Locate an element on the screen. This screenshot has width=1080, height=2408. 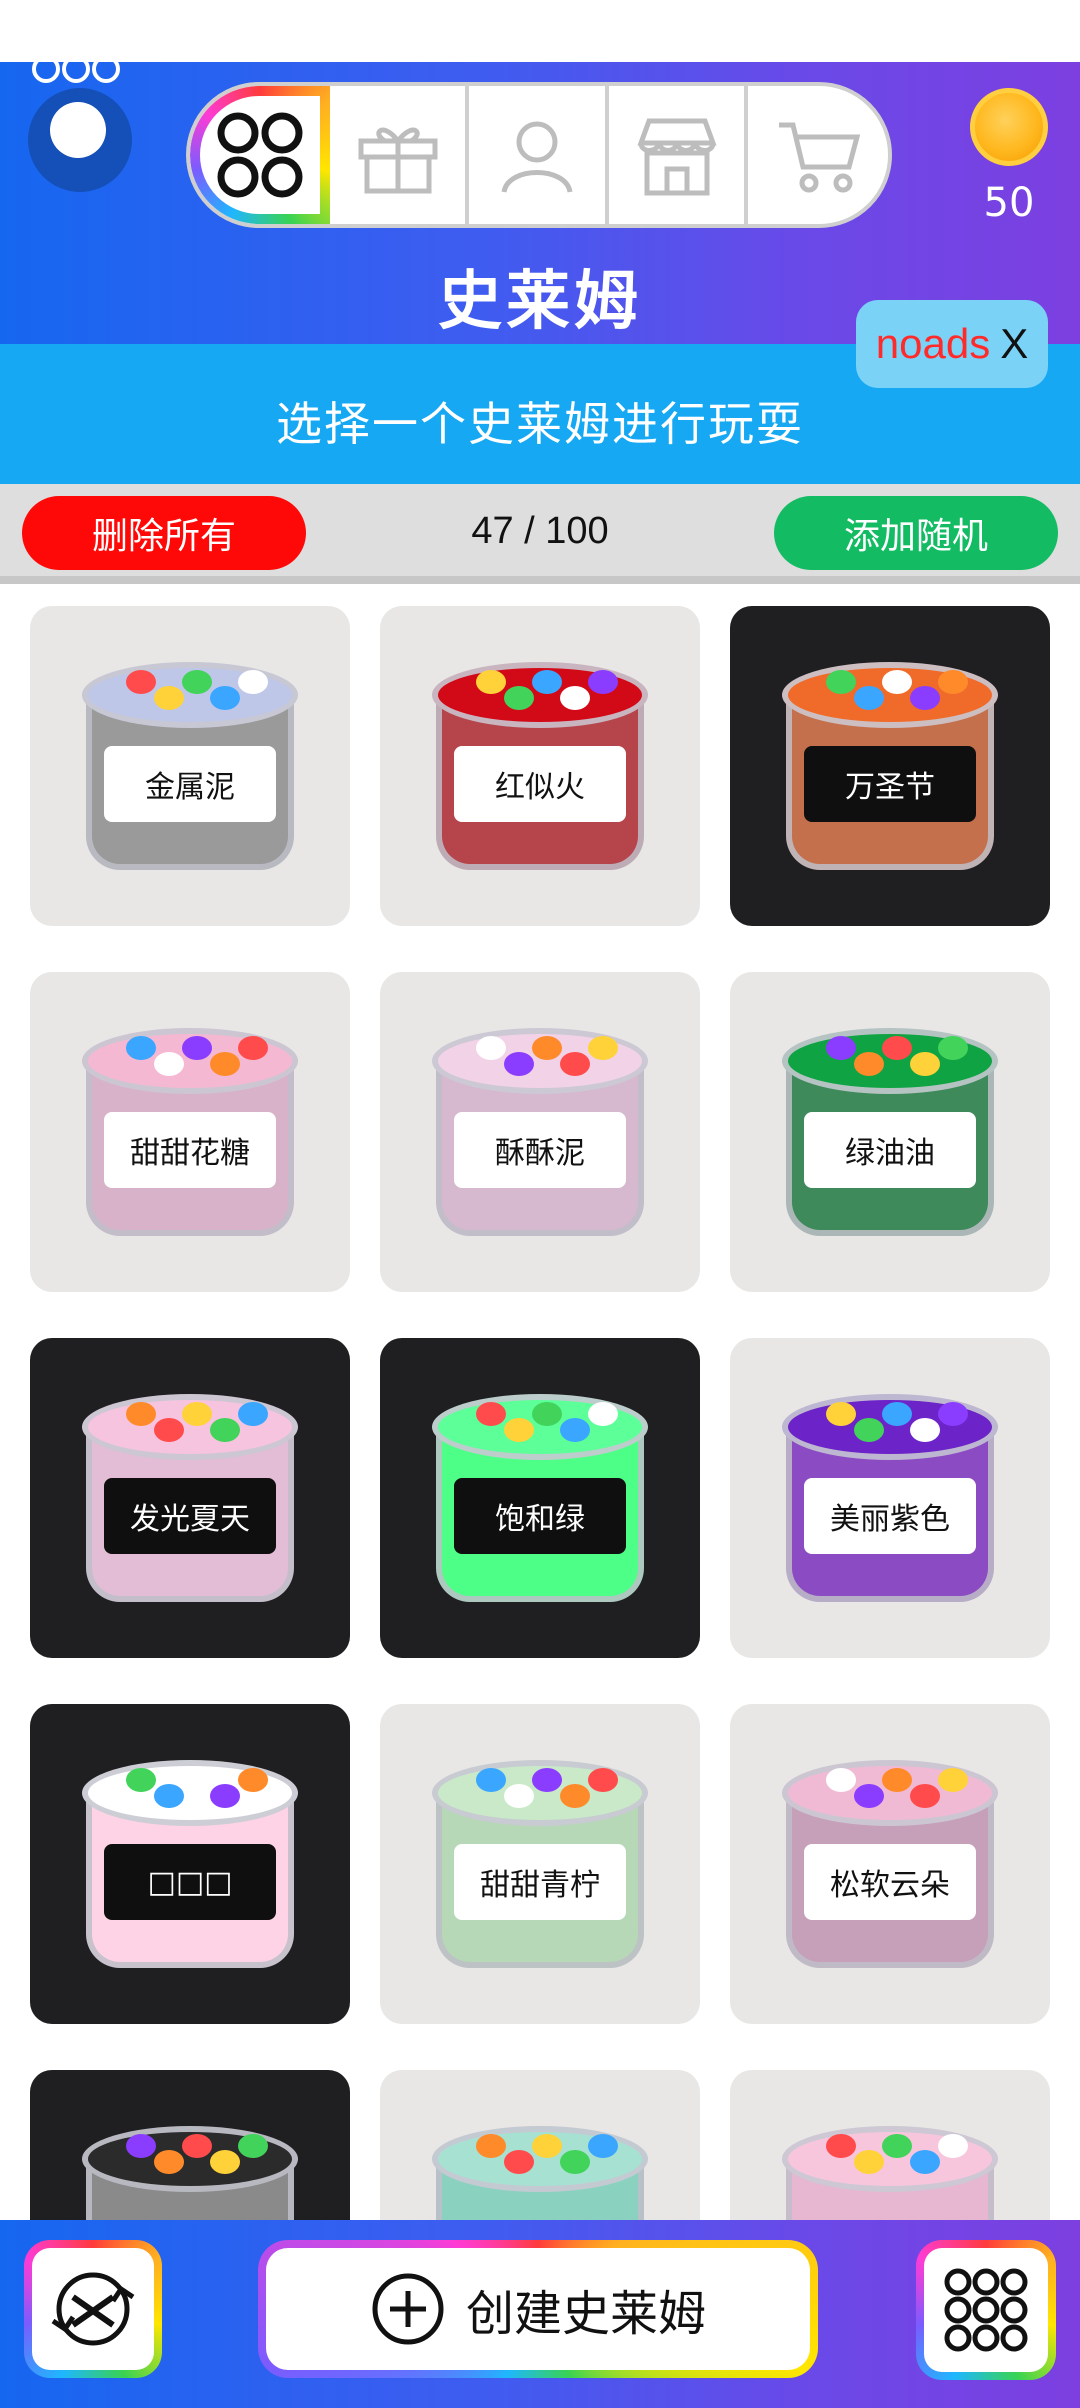
slime-jar: 甜甜花糖 is located at coordinates (190, 1140).